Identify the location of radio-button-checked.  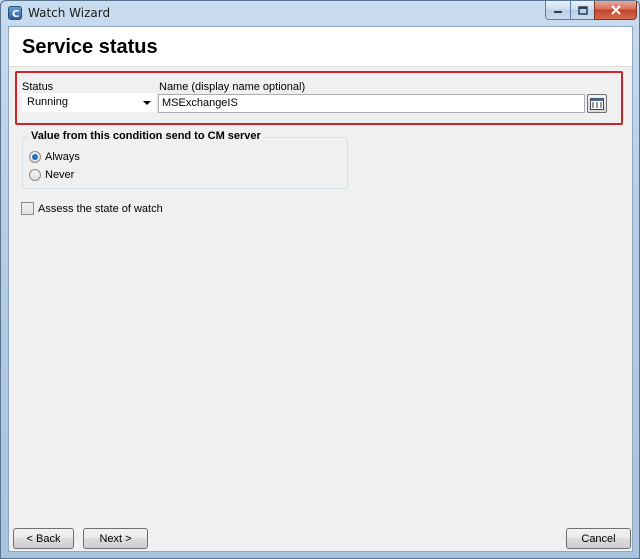
(35, 157).